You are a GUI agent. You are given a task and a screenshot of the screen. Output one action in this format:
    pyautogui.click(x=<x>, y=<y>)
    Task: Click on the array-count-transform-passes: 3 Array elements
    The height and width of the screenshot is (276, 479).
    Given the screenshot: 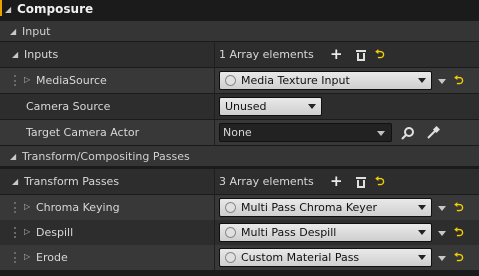 What is the action you would take?
    pyautogui.click(x=266, y=181)
    